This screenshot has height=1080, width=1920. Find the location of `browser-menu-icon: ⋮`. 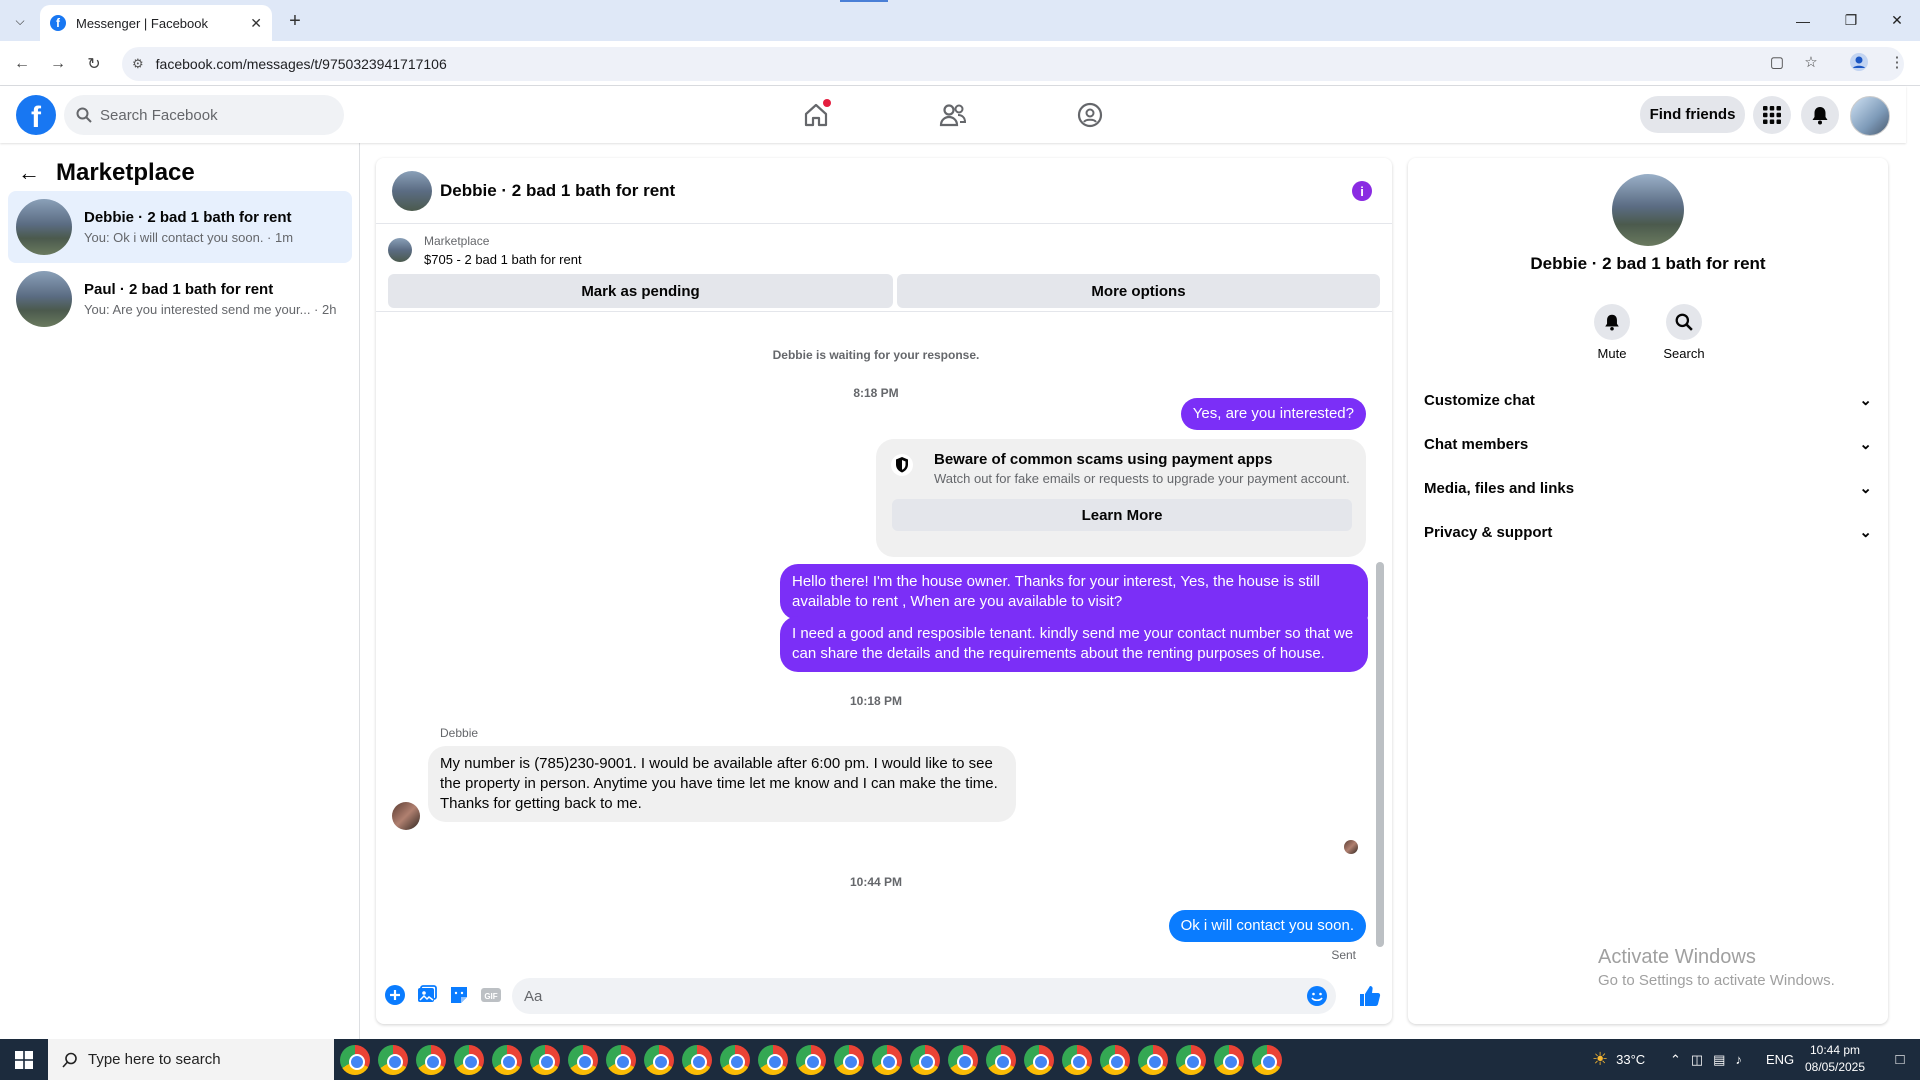

browser-menu-icon: ⋮ is located at coordinates (1897, 62).